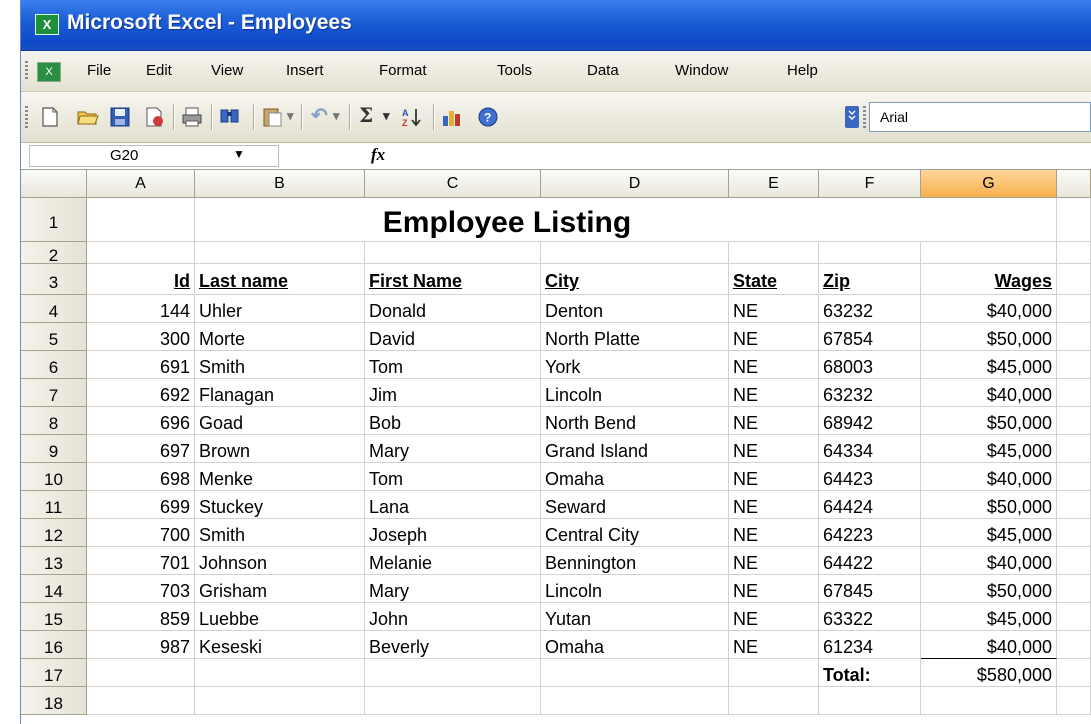 Image resolution: width=1091 pixels, height=724 pixels. What do you see at coordinates (870, 309) in the screenshot?
I see `cell-zip: 63232` at bounding box center [870, 309].